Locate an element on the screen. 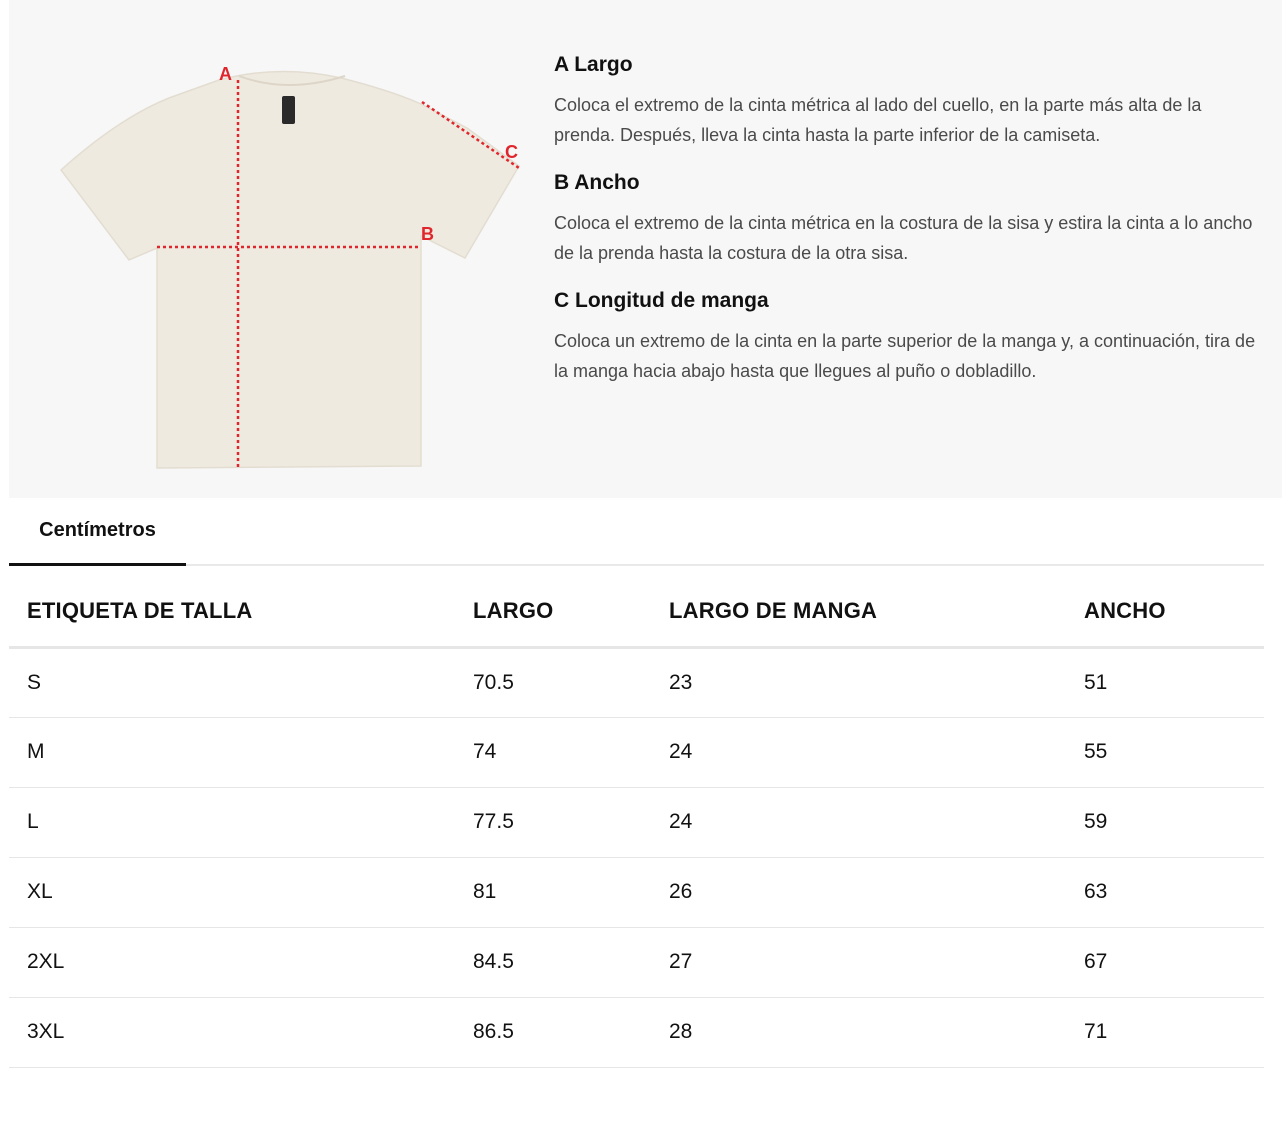 Image resolution: width=1288 pixels, height=1130 pixels. cell-talla: XL is located at coordinates (232, 892).